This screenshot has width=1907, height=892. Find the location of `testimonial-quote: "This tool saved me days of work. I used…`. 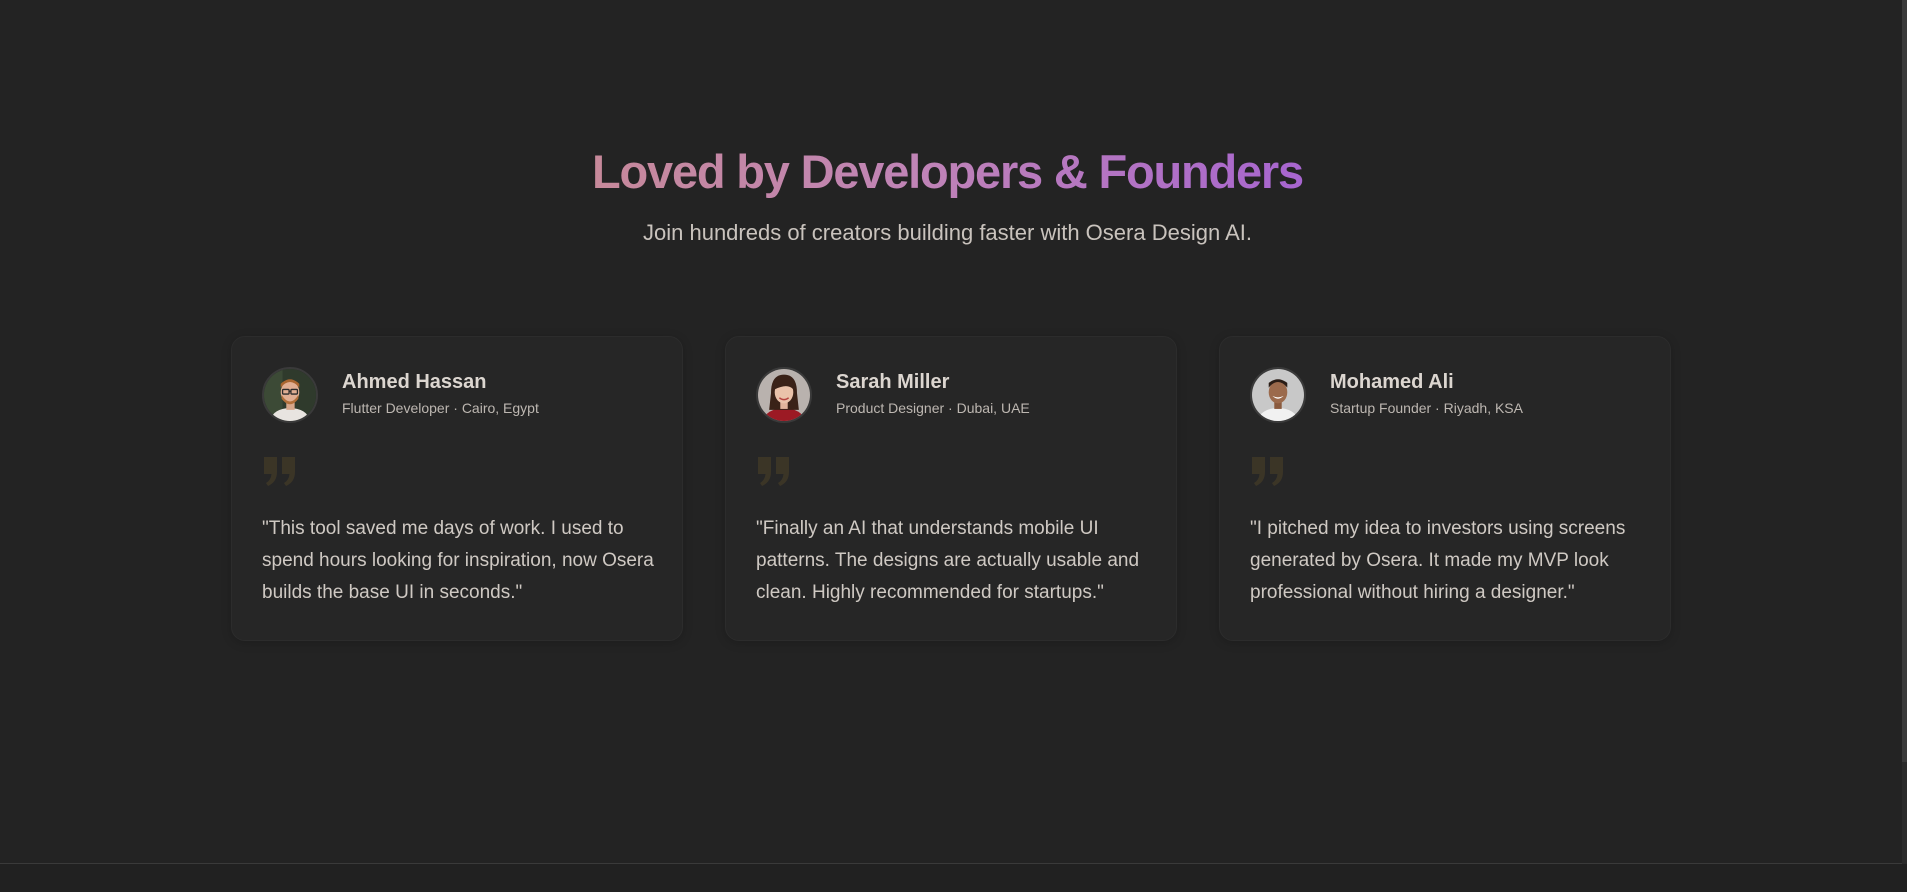

testimonial-quote: "This tool saved me days of work. I used… is located at coordinates (458, 560).